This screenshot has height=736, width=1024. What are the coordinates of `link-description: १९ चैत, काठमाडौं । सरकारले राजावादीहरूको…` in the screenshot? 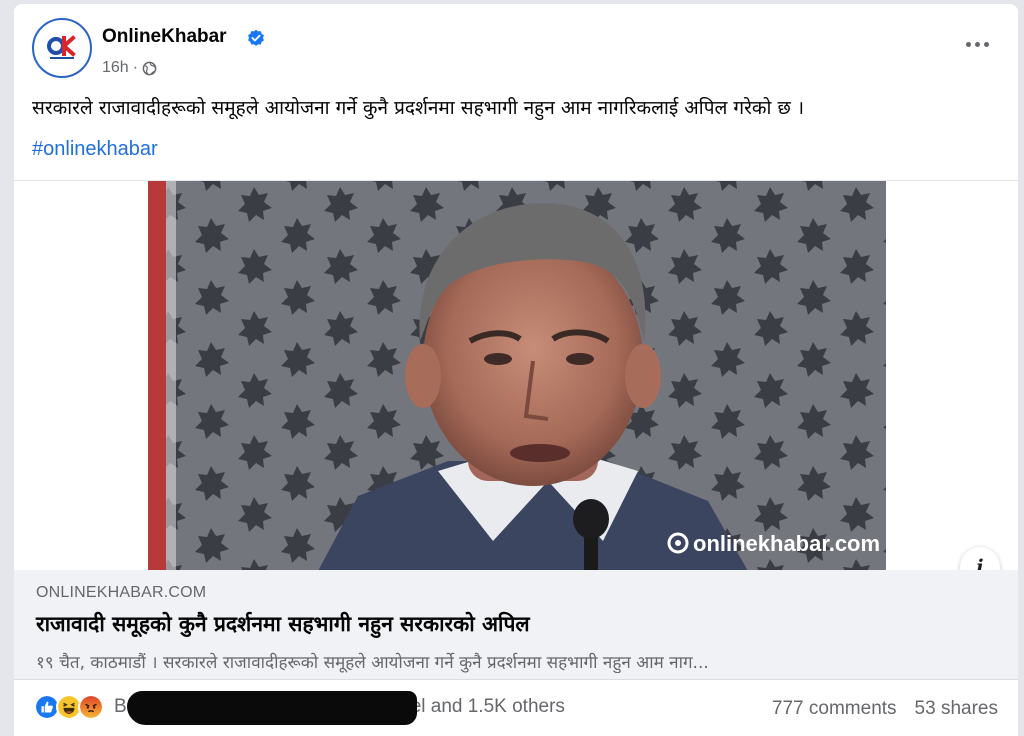 It's located at (372, 663).